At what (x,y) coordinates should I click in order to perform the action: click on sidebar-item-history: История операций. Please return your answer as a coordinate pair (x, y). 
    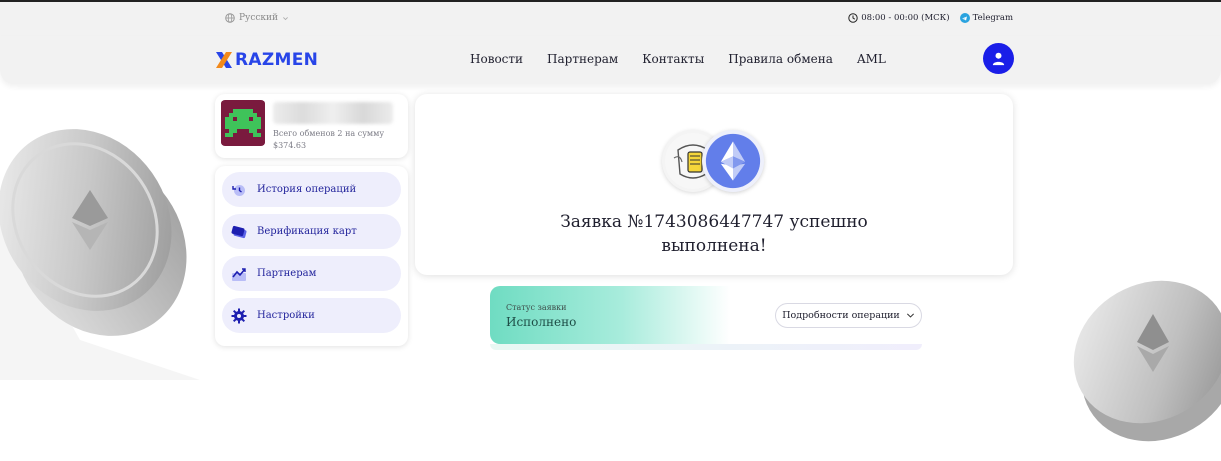
    Looking at the image, I should click on (311, 189).